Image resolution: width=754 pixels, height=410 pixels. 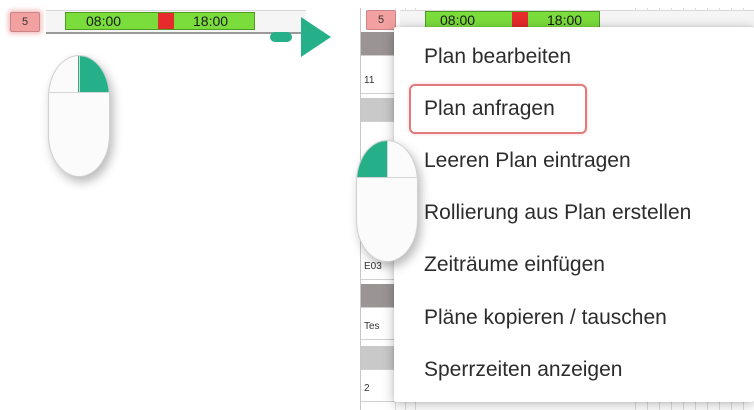 I want to click on mouse-left-click-icon, so click(x=387, y=201).